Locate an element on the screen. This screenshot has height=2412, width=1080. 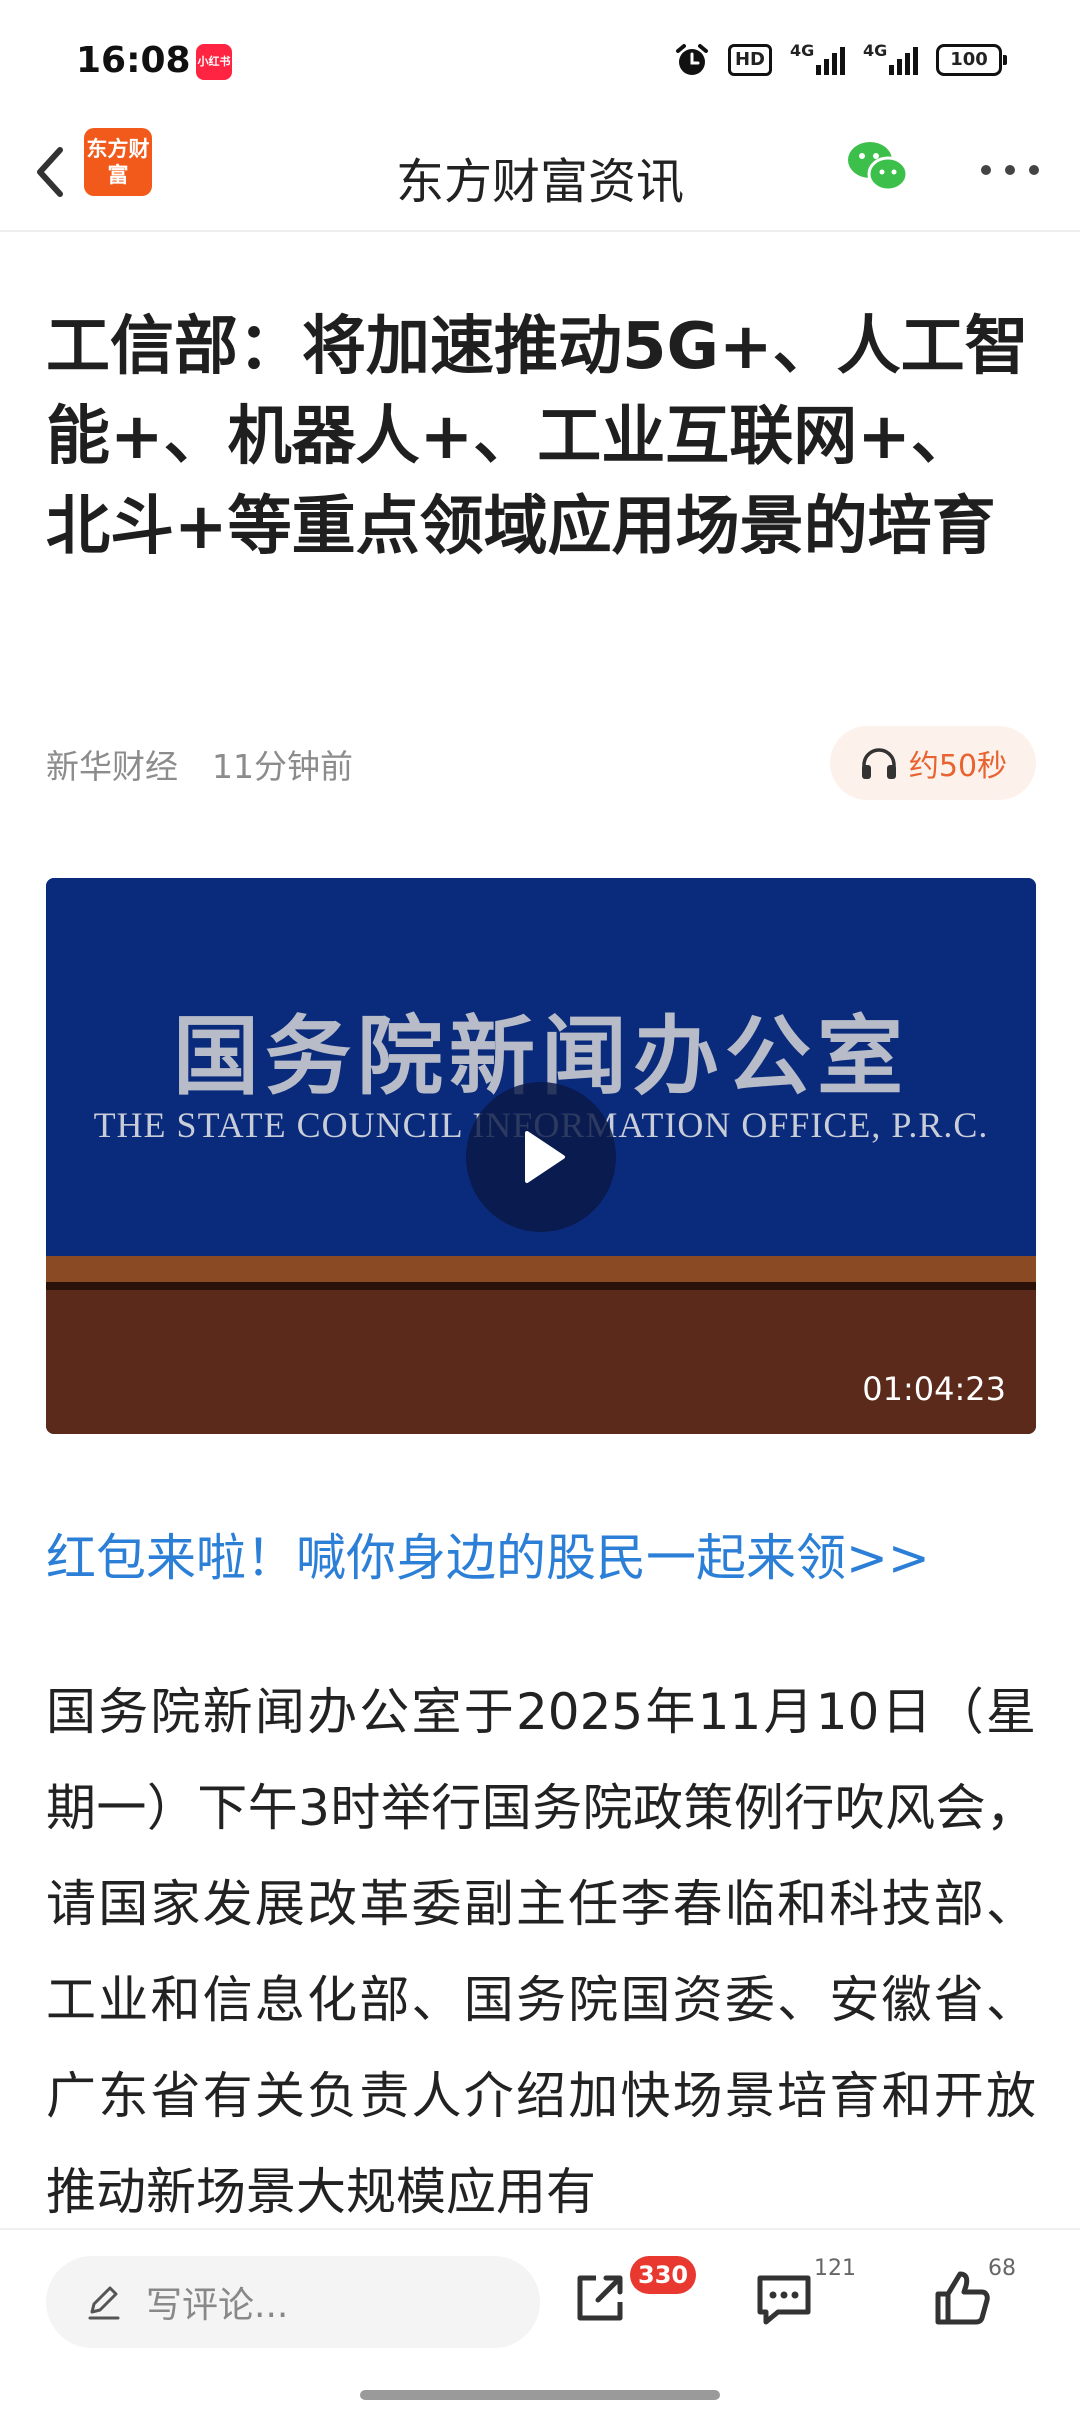
notification-app-icon: 小红书 is located at coordinates (214, 62).